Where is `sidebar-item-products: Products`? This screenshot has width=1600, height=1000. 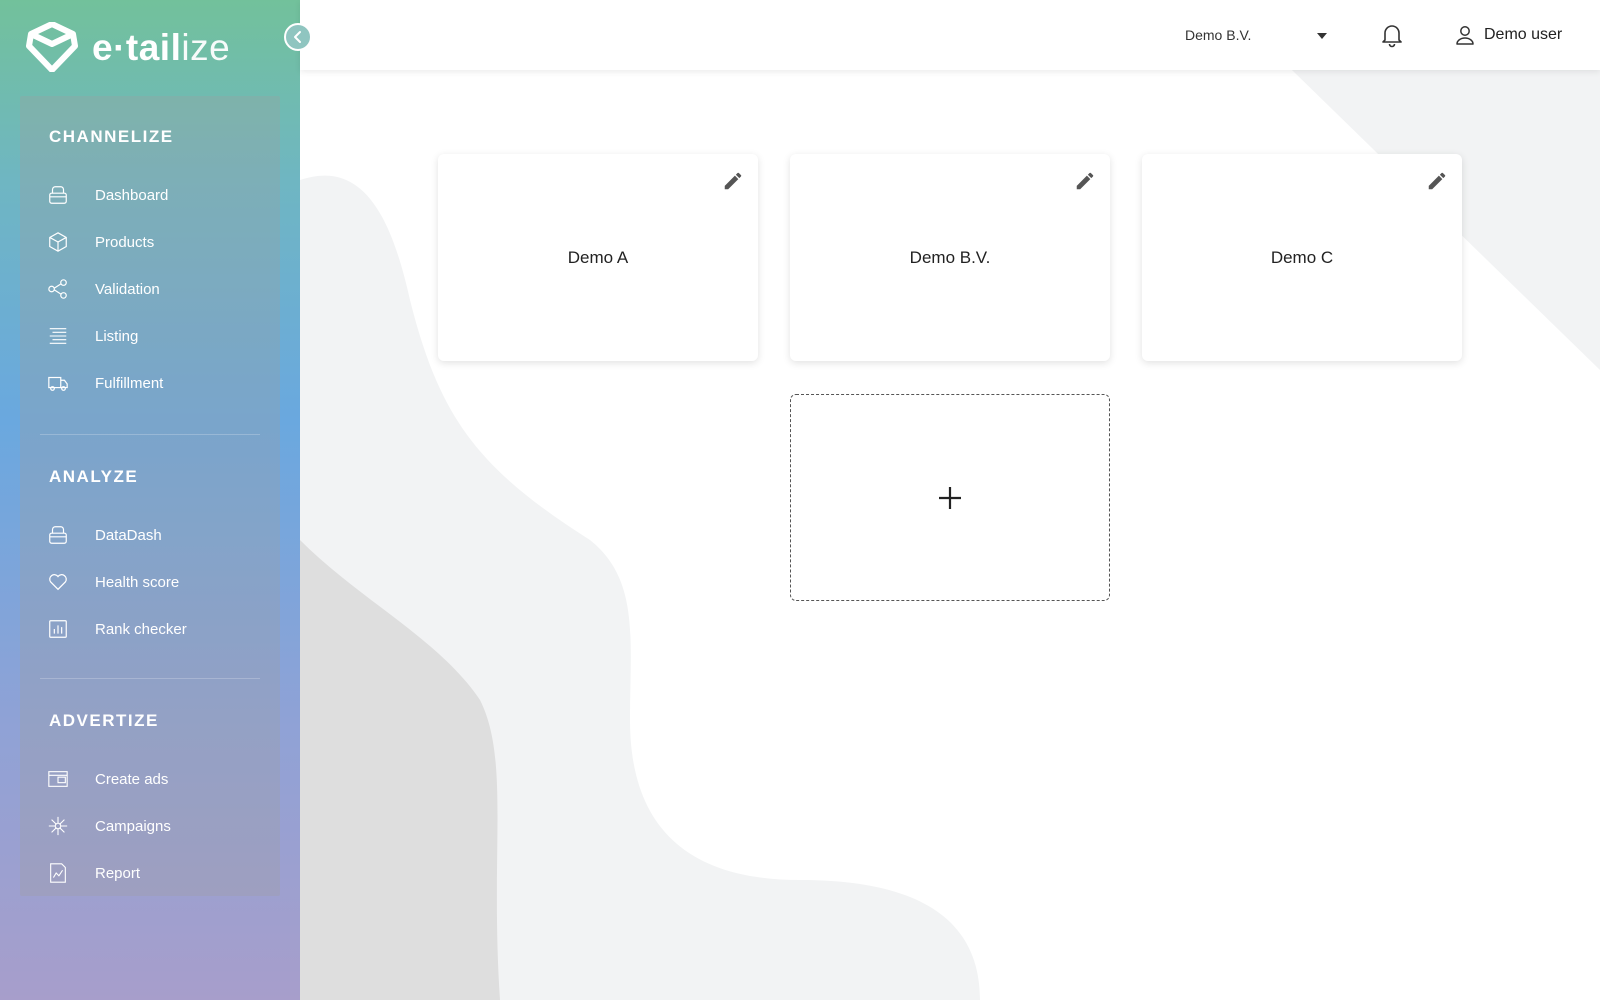
sidebar-item-products: Products is located at coordinates (150, 242).